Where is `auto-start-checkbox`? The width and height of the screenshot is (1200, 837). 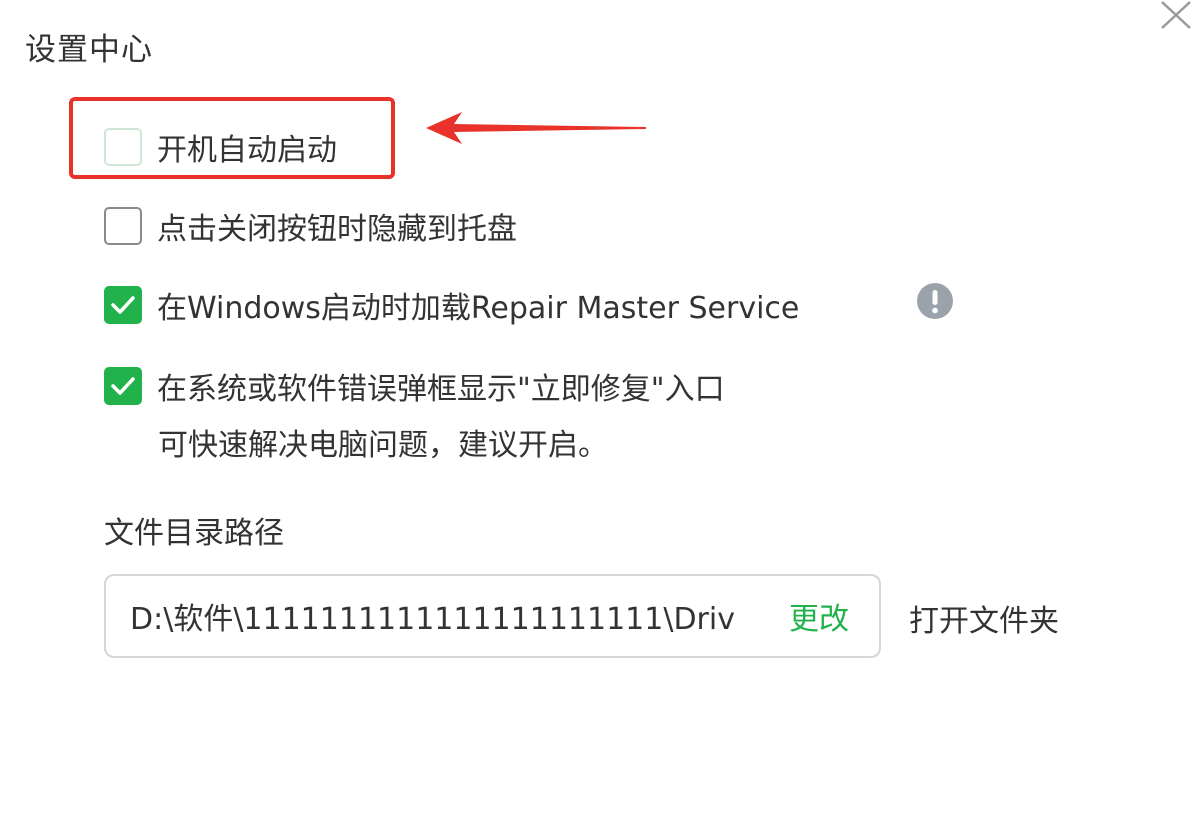 auto-start-checkbox is located at coordinates (123, 147).